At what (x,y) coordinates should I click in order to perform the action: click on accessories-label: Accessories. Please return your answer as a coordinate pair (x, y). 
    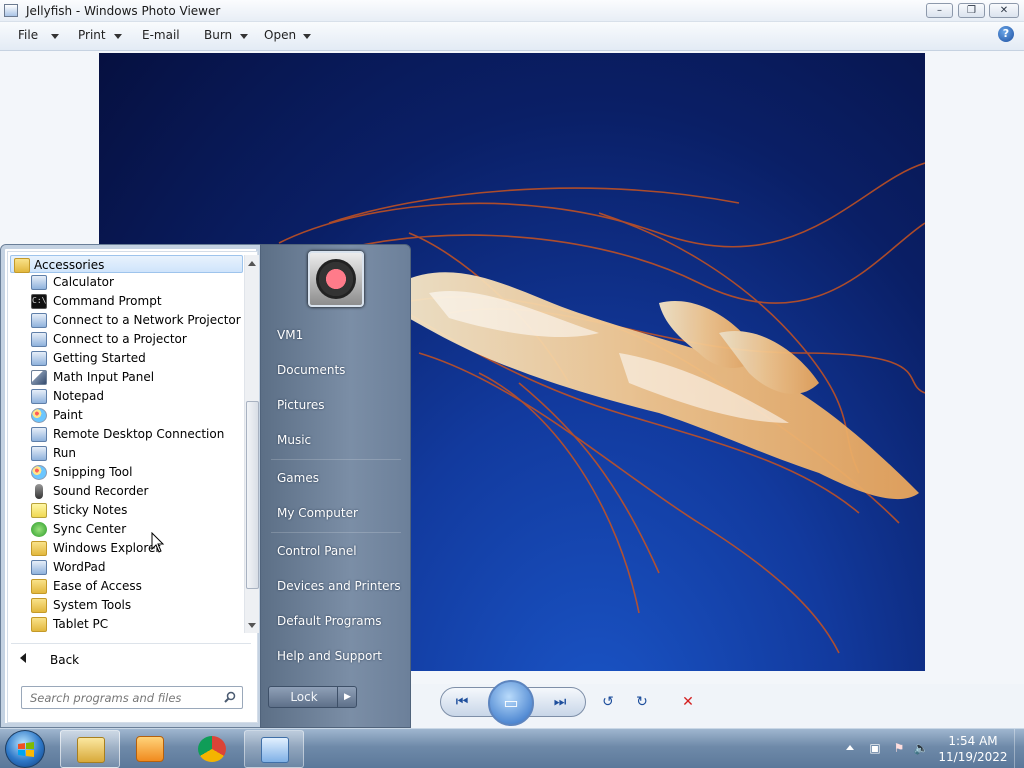
    Looking at the image, I should click on (69, 265).